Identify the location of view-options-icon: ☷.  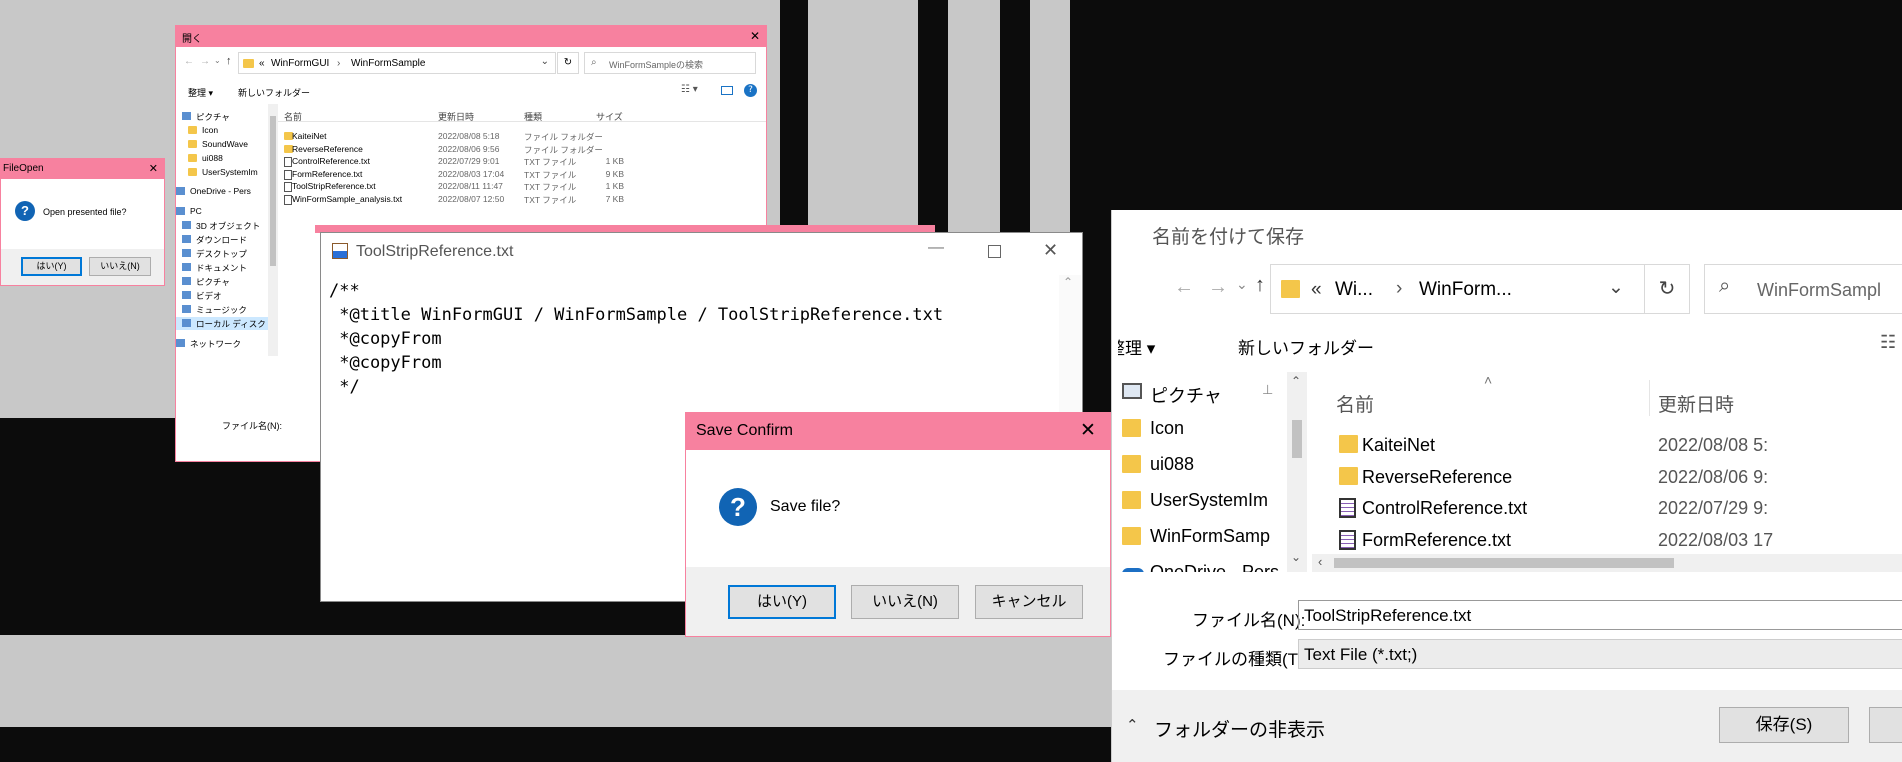
(1888, 342).